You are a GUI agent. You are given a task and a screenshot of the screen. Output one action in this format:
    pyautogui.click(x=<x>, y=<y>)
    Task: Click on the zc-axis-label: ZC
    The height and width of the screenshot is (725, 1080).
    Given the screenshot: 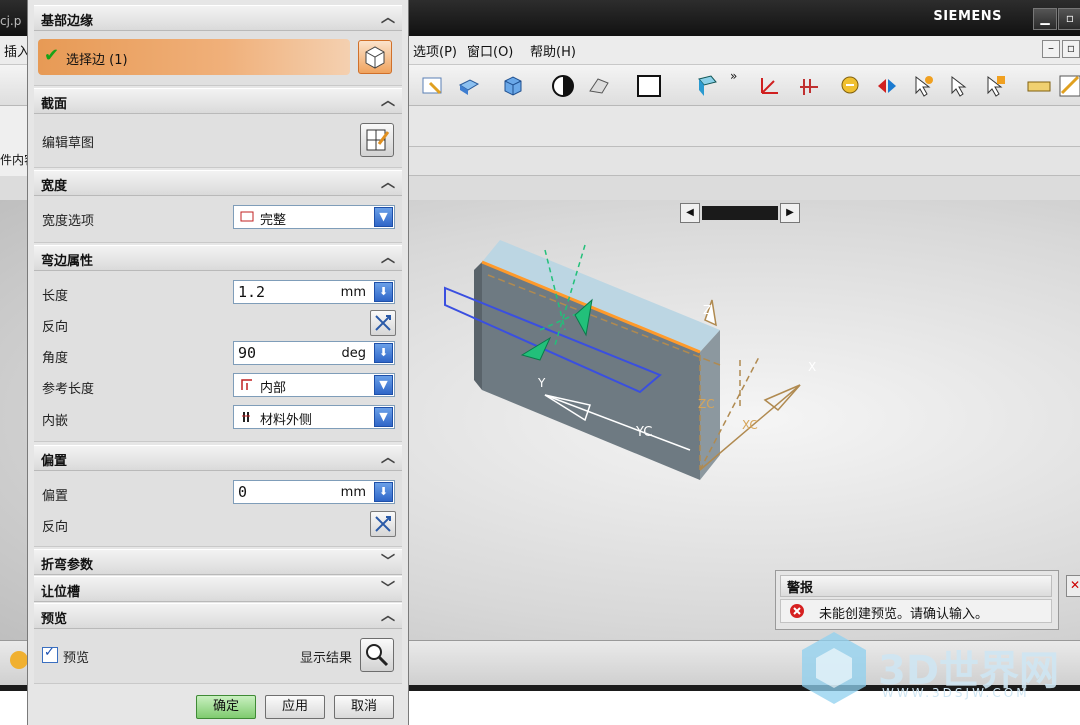 What is the action you would take?
    pyautogui.click(x=706, y=404)
    